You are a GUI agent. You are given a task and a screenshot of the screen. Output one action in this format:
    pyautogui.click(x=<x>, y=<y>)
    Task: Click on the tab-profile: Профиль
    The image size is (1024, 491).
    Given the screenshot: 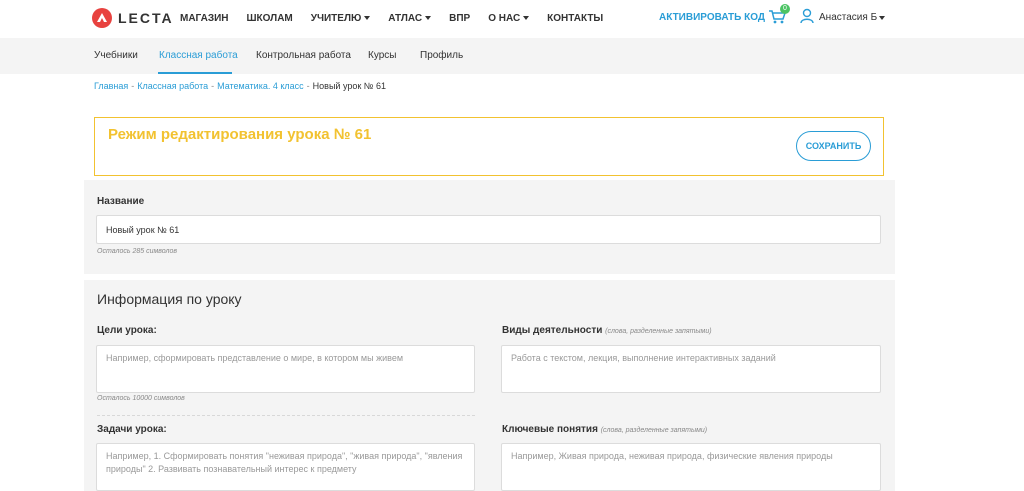 What is the action you would take?
    pyautogui.click(x=441, y=55)
    